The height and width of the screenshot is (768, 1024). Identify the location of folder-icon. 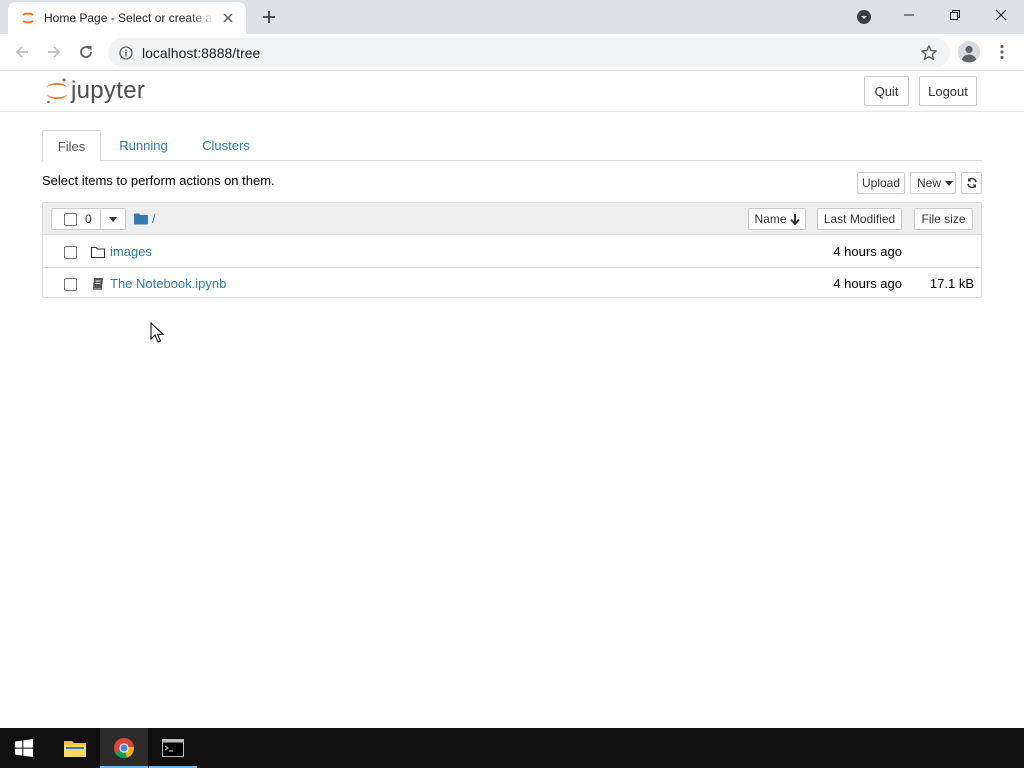
(98, 252).